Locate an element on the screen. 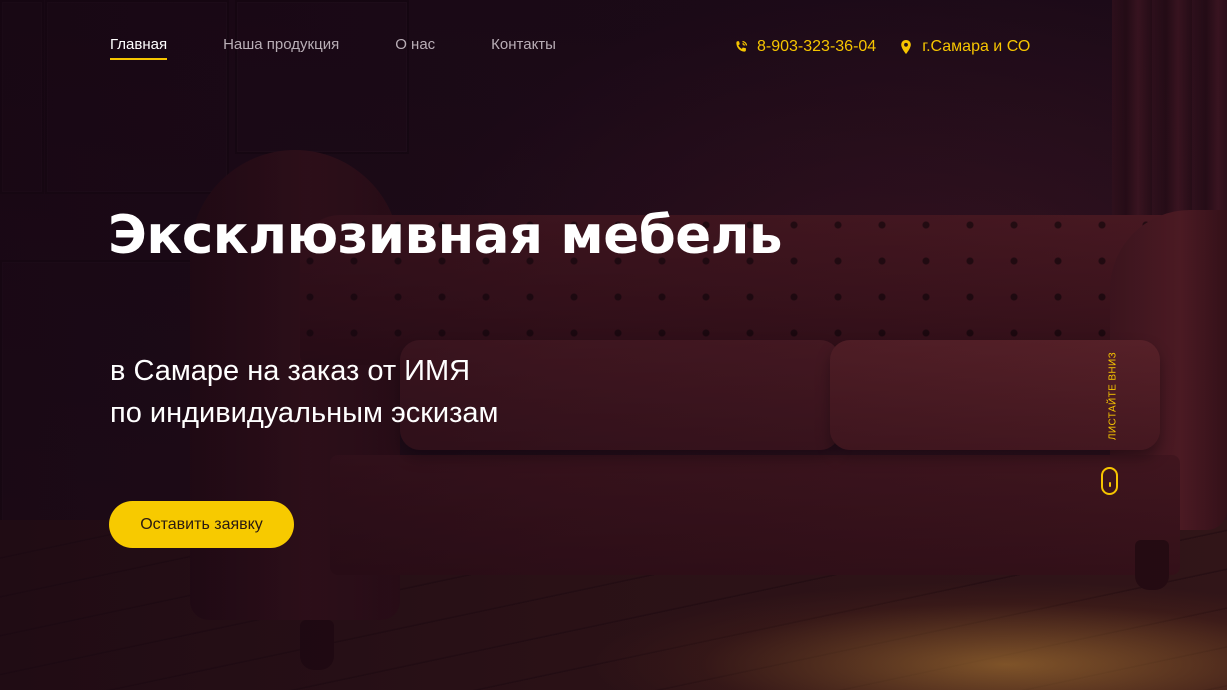 This screenshot has height=690, width=1227. main-nav: Главная Наша продукция О нас Контакты is located at coordinates (333, 48).